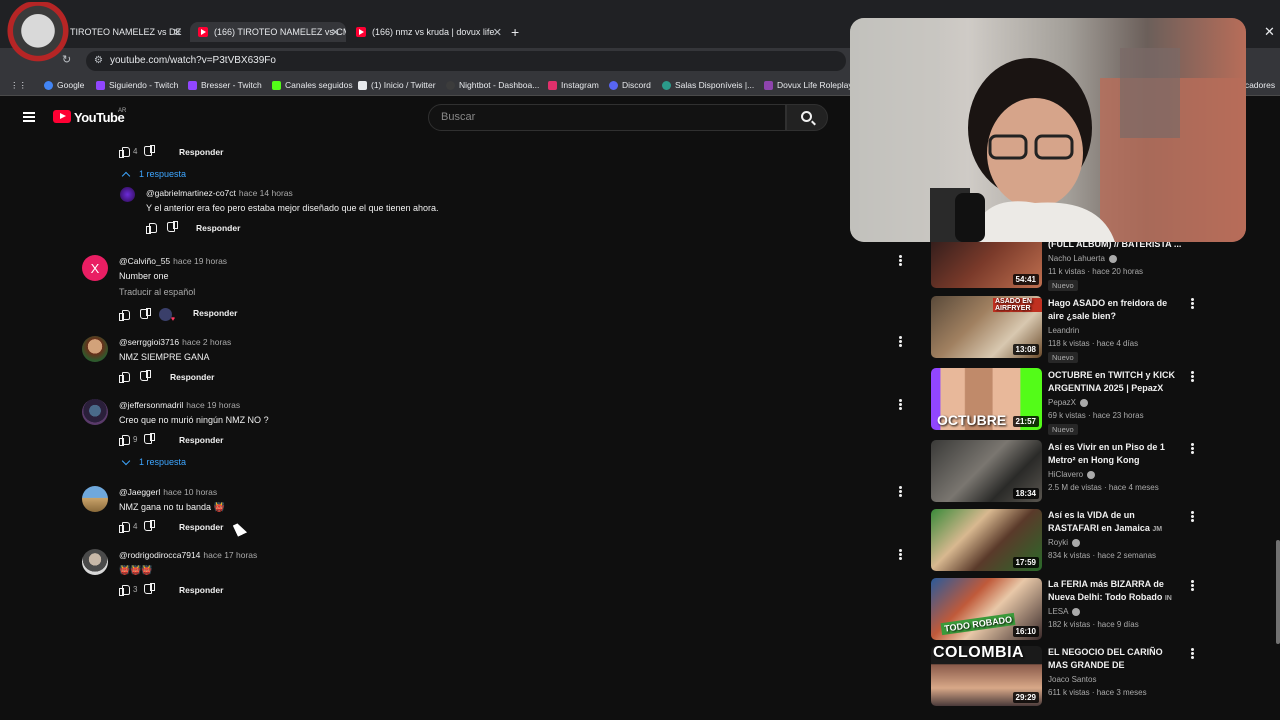  I want to click on bookmark-kick: Canales seguidos, so click(312, 85).